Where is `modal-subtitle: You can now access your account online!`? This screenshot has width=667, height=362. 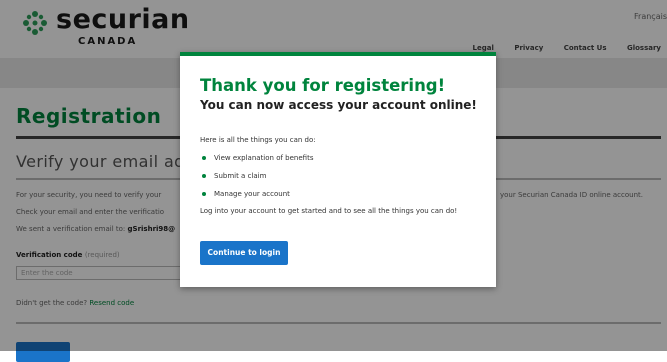 modal-subtitle: You can now access your account online! is located at coordinates (338, 105).